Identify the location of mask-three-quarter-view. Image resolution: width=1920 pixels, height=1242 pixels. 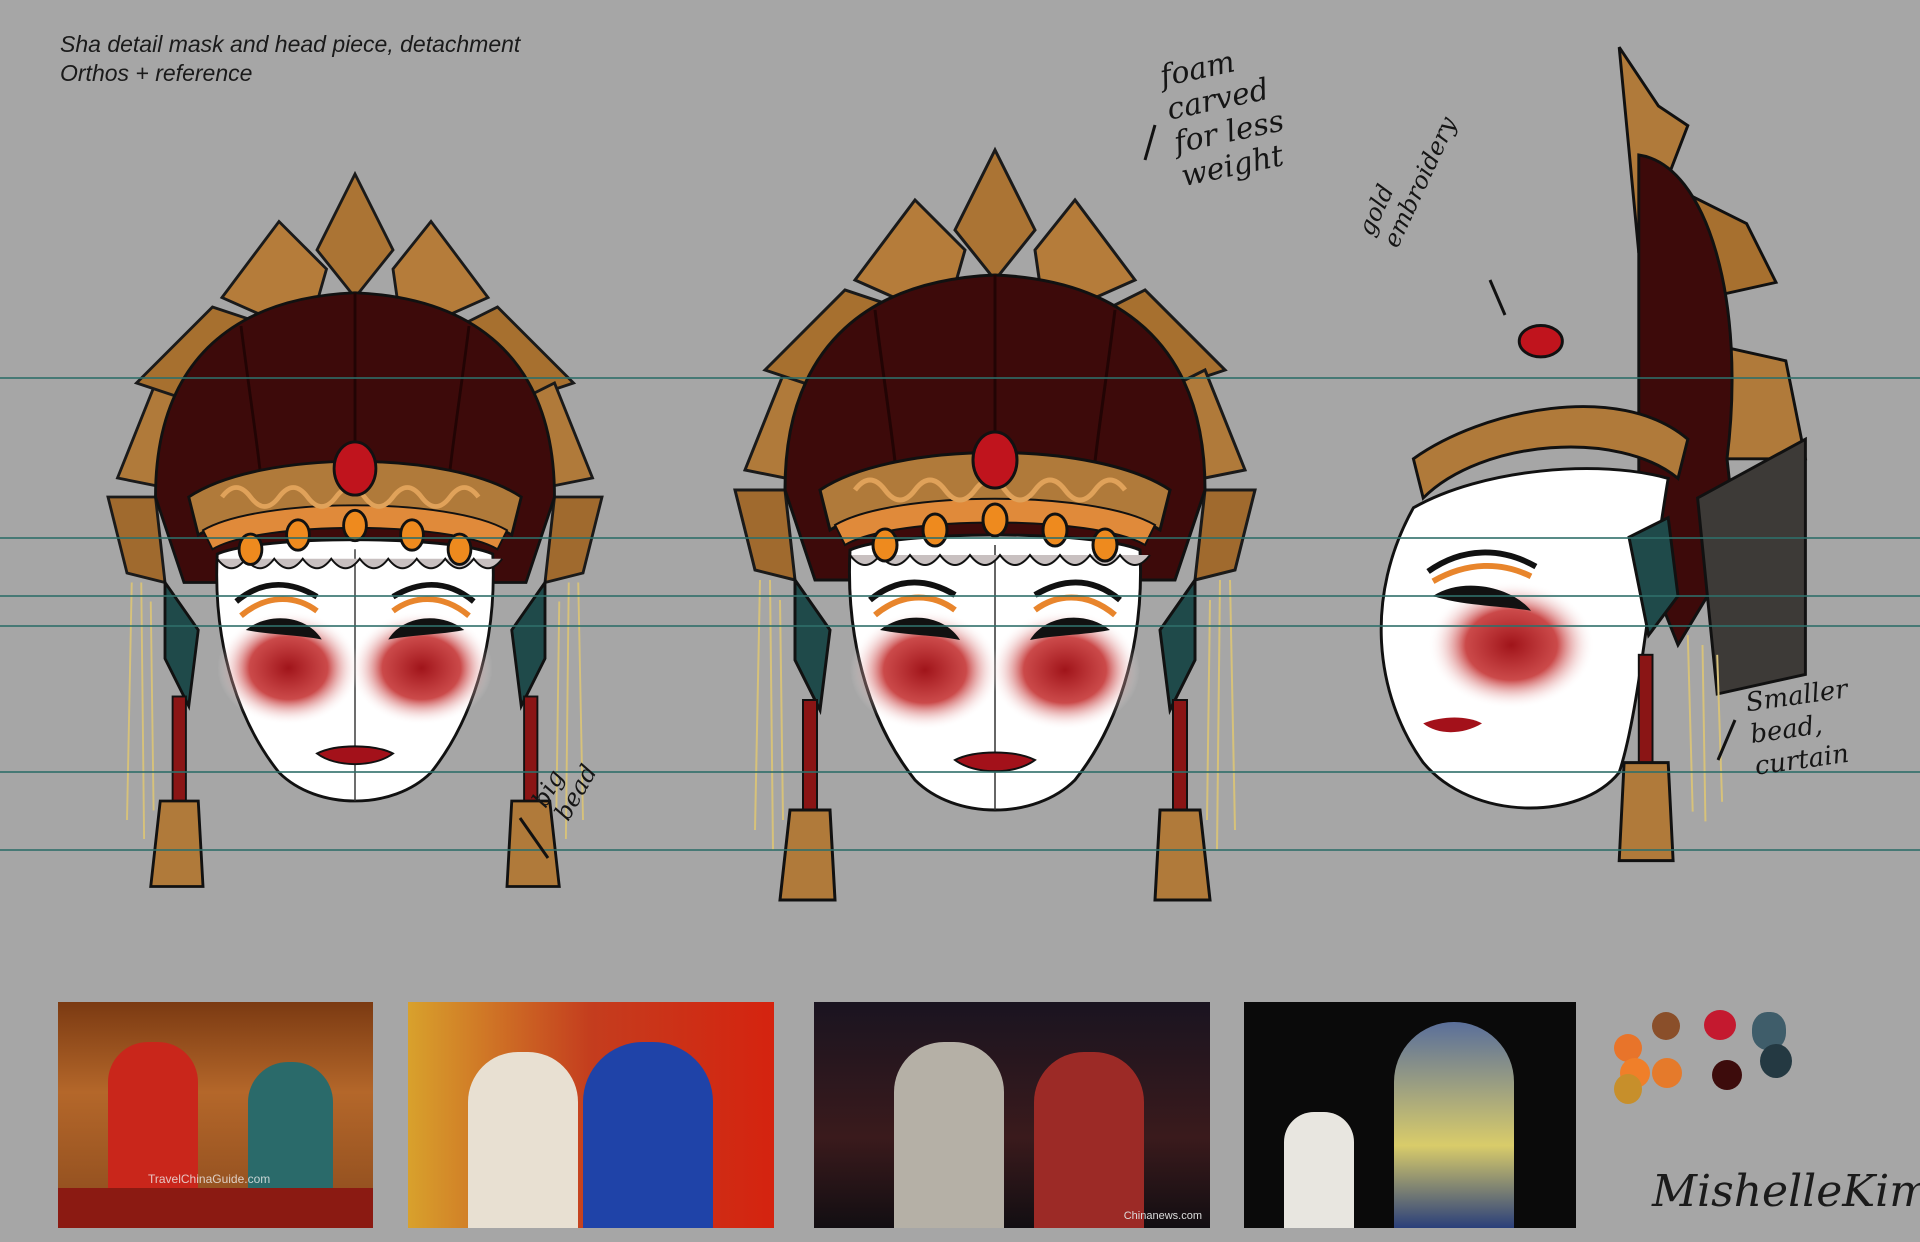
(355, 529).